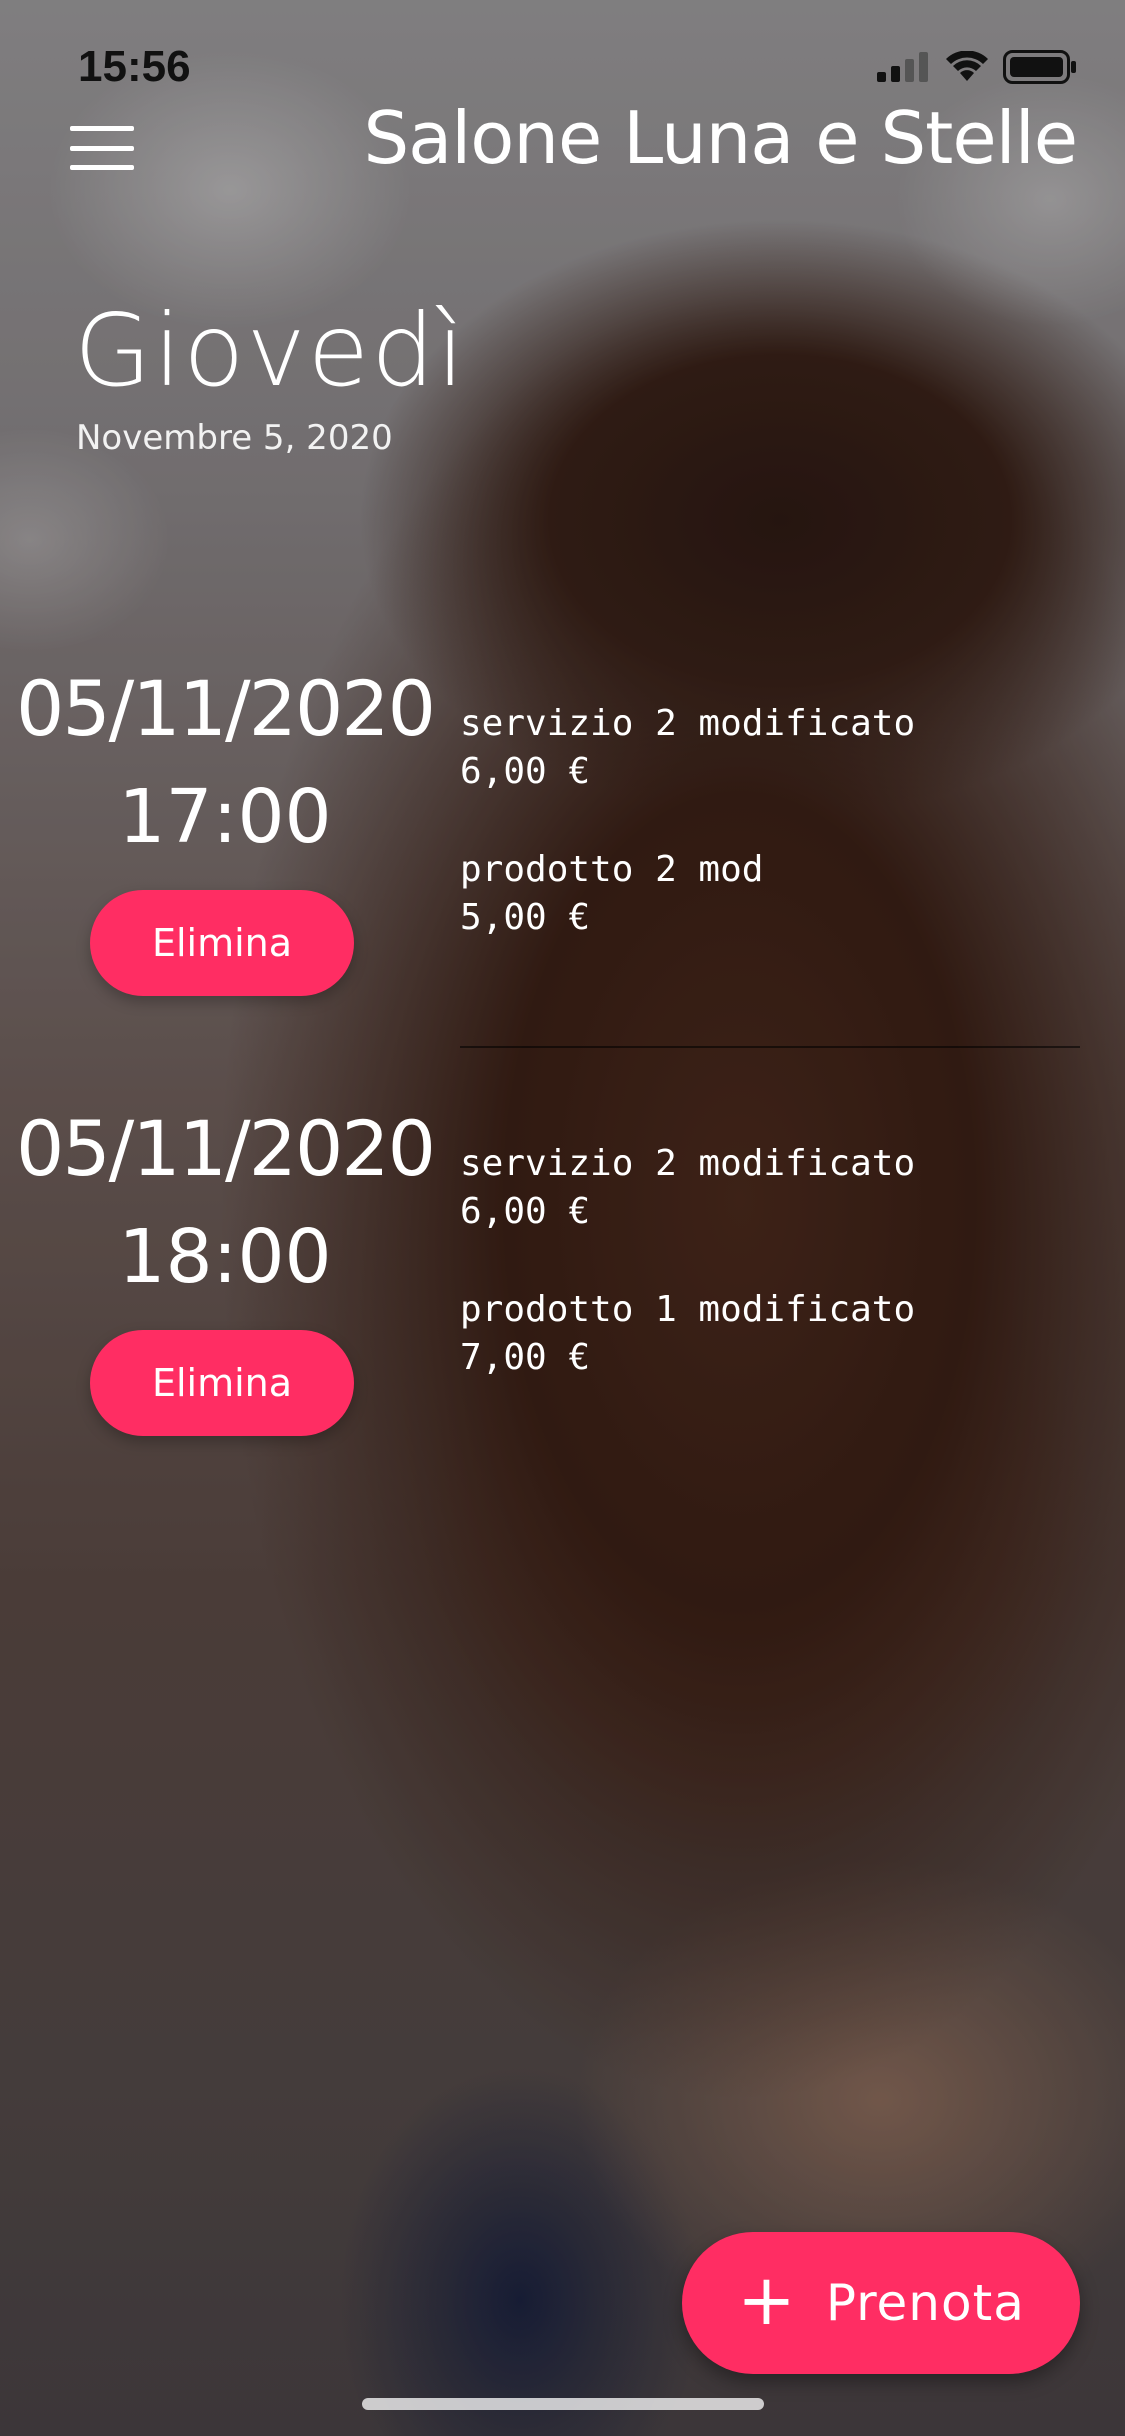 This screenshot has width=1125, height=2436. What do you see at coordinates (134, 66) in the screenshot?
I see `status-time: 15:56` at bounding box center [134, 66].